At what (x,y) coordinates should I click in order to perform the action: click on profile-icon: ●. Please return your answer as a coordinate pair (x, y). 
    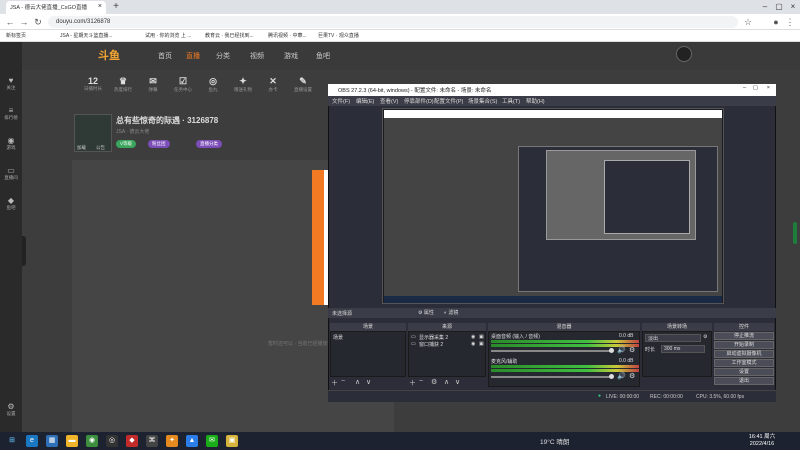
    Looking at the image, I should click on (776, 22).